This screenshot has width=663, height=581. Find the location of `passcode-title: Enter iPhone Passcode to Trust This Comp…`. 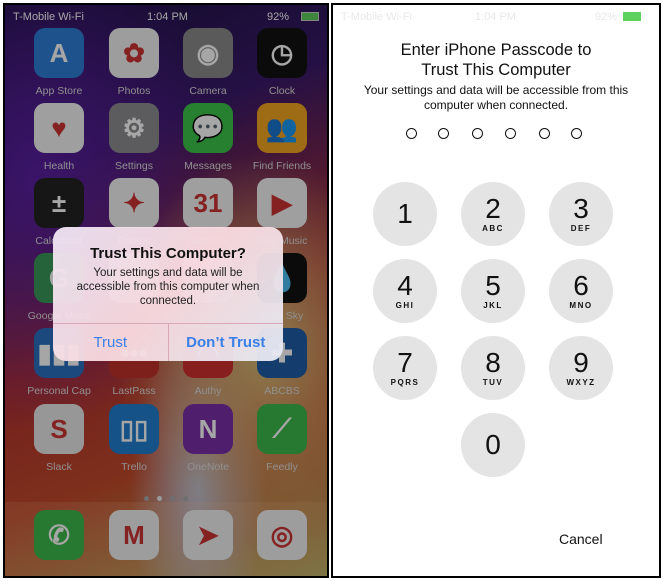

passcode-title: Enter iPhone Passcode to Trust This Comp… is located at coordinates (496, 60).